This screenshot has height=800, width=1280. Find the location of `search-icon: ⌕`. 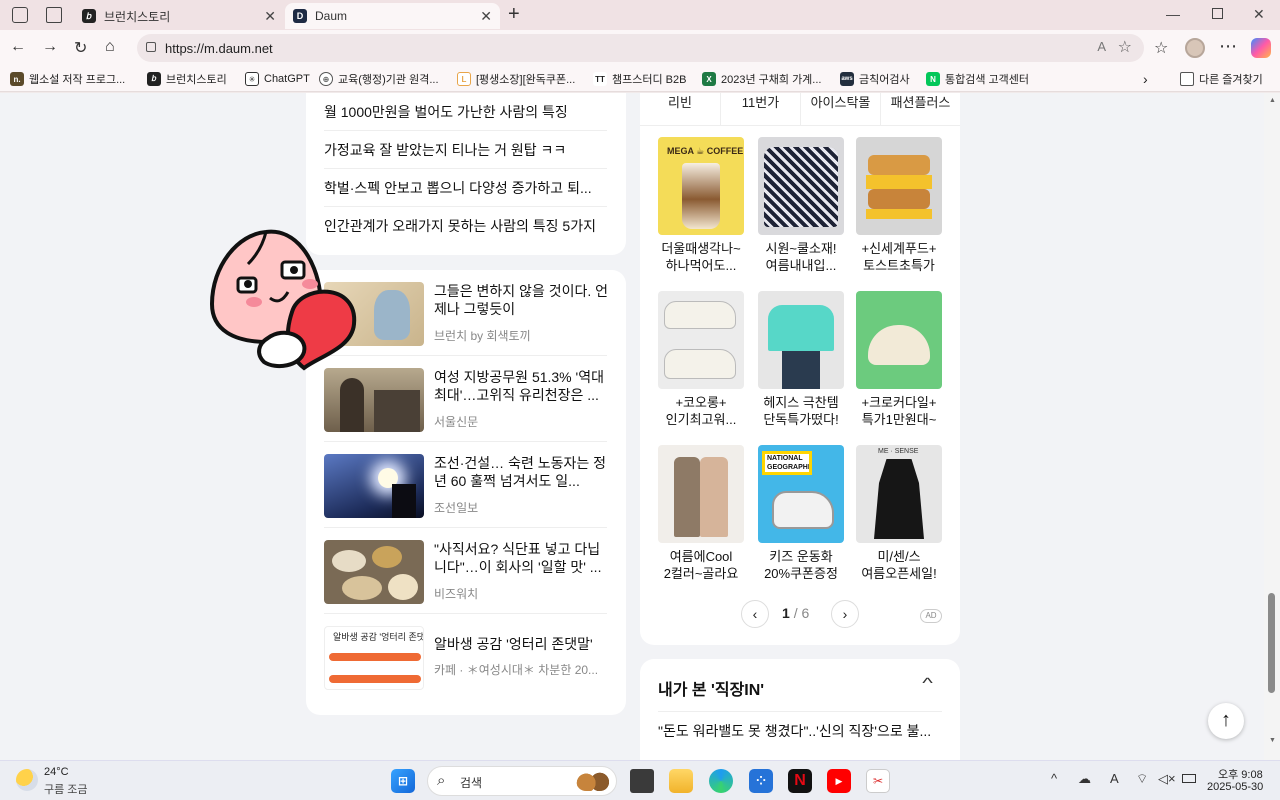

search-icon: ⌕ is located at coordinates (441, 780).